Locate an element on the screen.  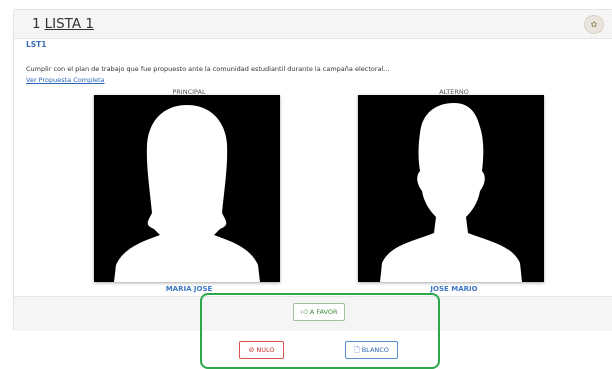
list-name: LISTA 1 is located at coordinates (69, 24).